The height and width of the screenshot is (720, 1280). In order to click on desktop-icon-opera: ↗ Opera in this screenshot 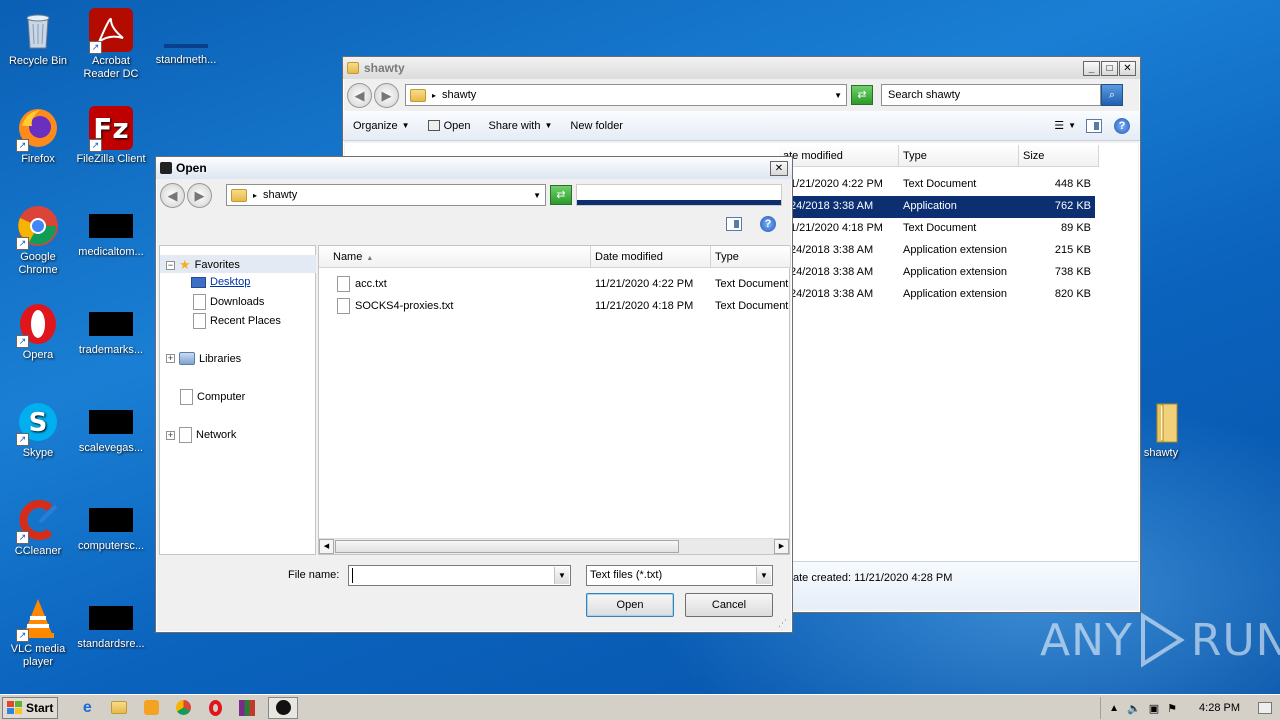, I will do `click(38, 332)`.